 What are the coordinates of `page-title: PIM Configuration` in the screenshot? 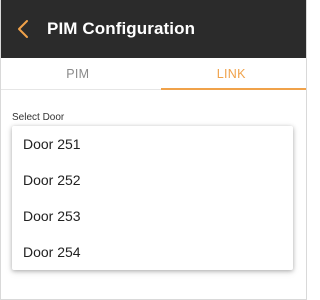 It's located at (121, 28).